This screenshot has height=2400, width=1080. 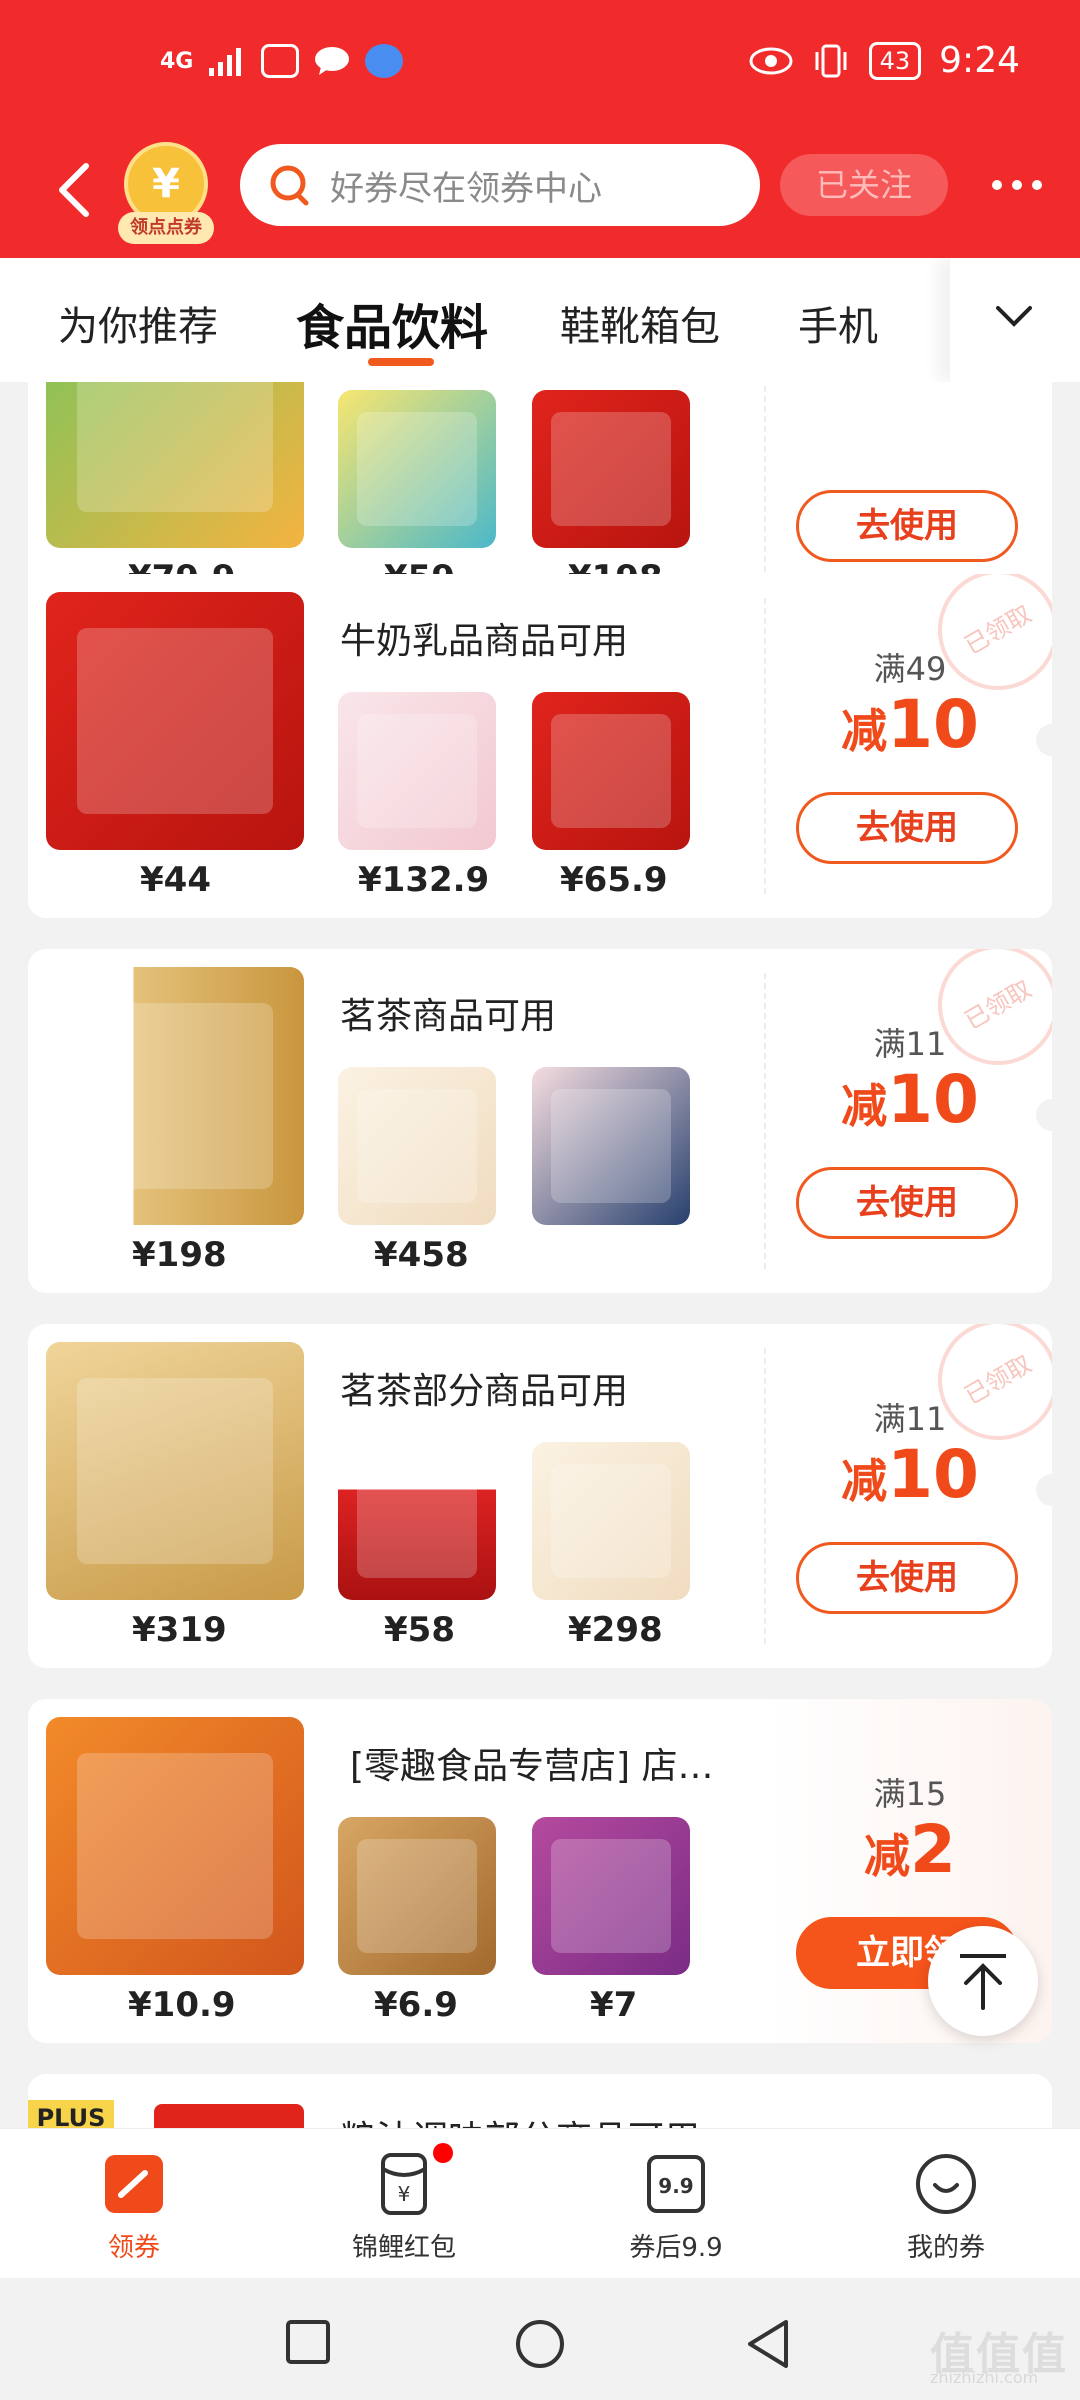 What do you see at coordinates (946, 2184) in the screenshot?
I see `my-coupon-icon` at bounding box center [946, 2184].